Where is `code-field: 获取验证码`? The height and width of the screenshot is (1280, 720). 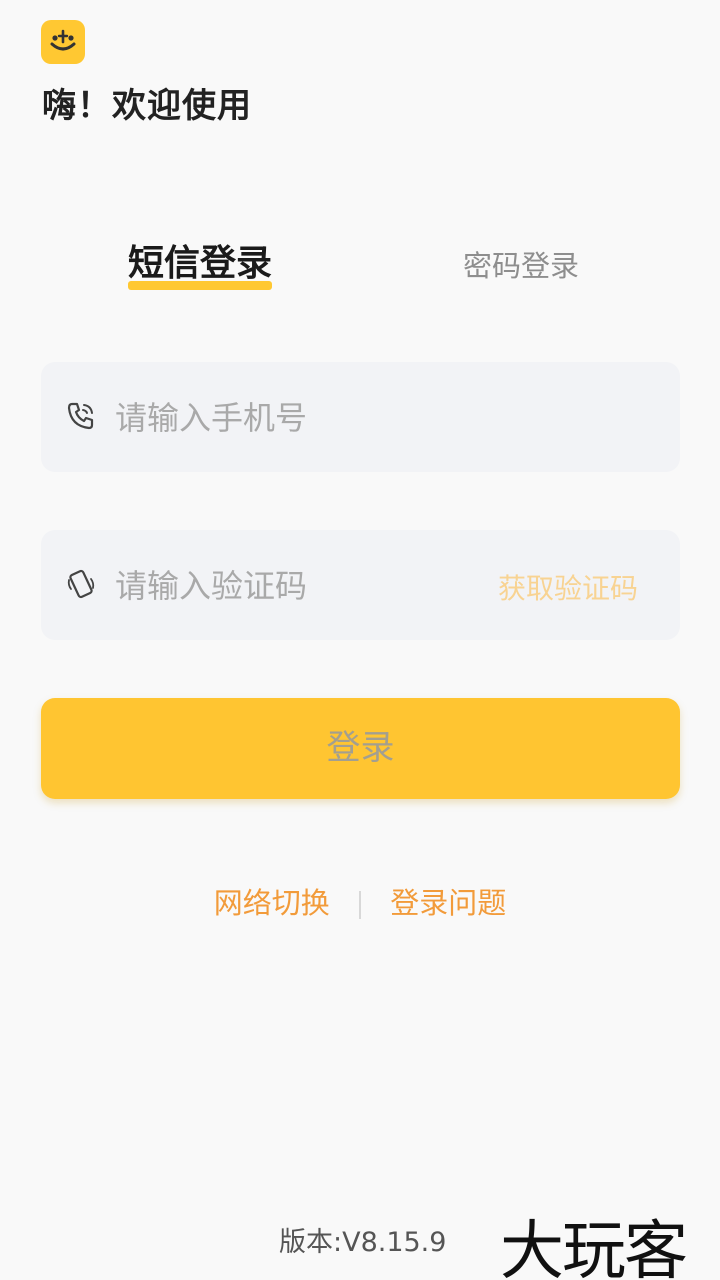
code-field: 获取验证码 is located at coordinates (360, 585).